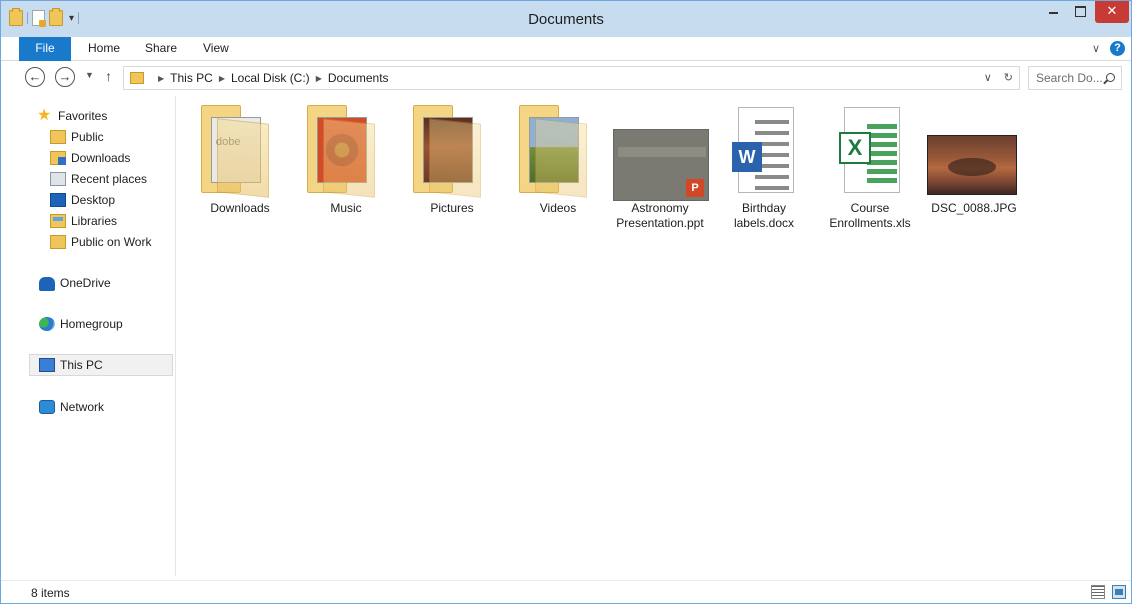  I want to click on tab-home: Home, so click(104, 49).